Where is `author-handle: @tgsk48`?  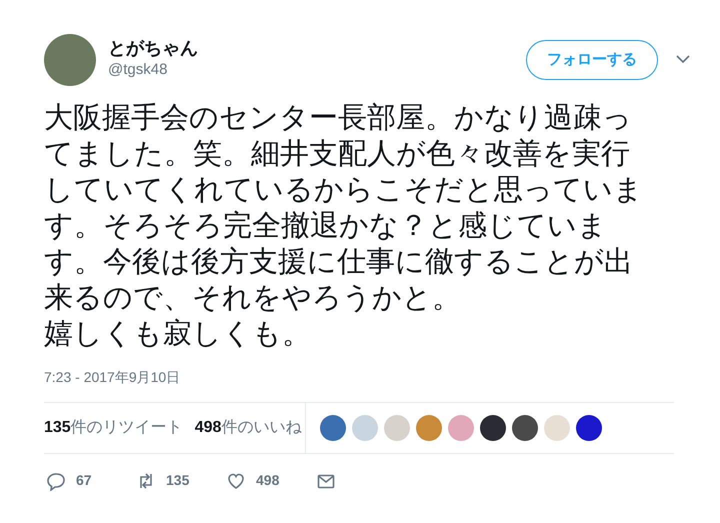
author-handle: @tgsk48 is located at coordinates (153, 70).